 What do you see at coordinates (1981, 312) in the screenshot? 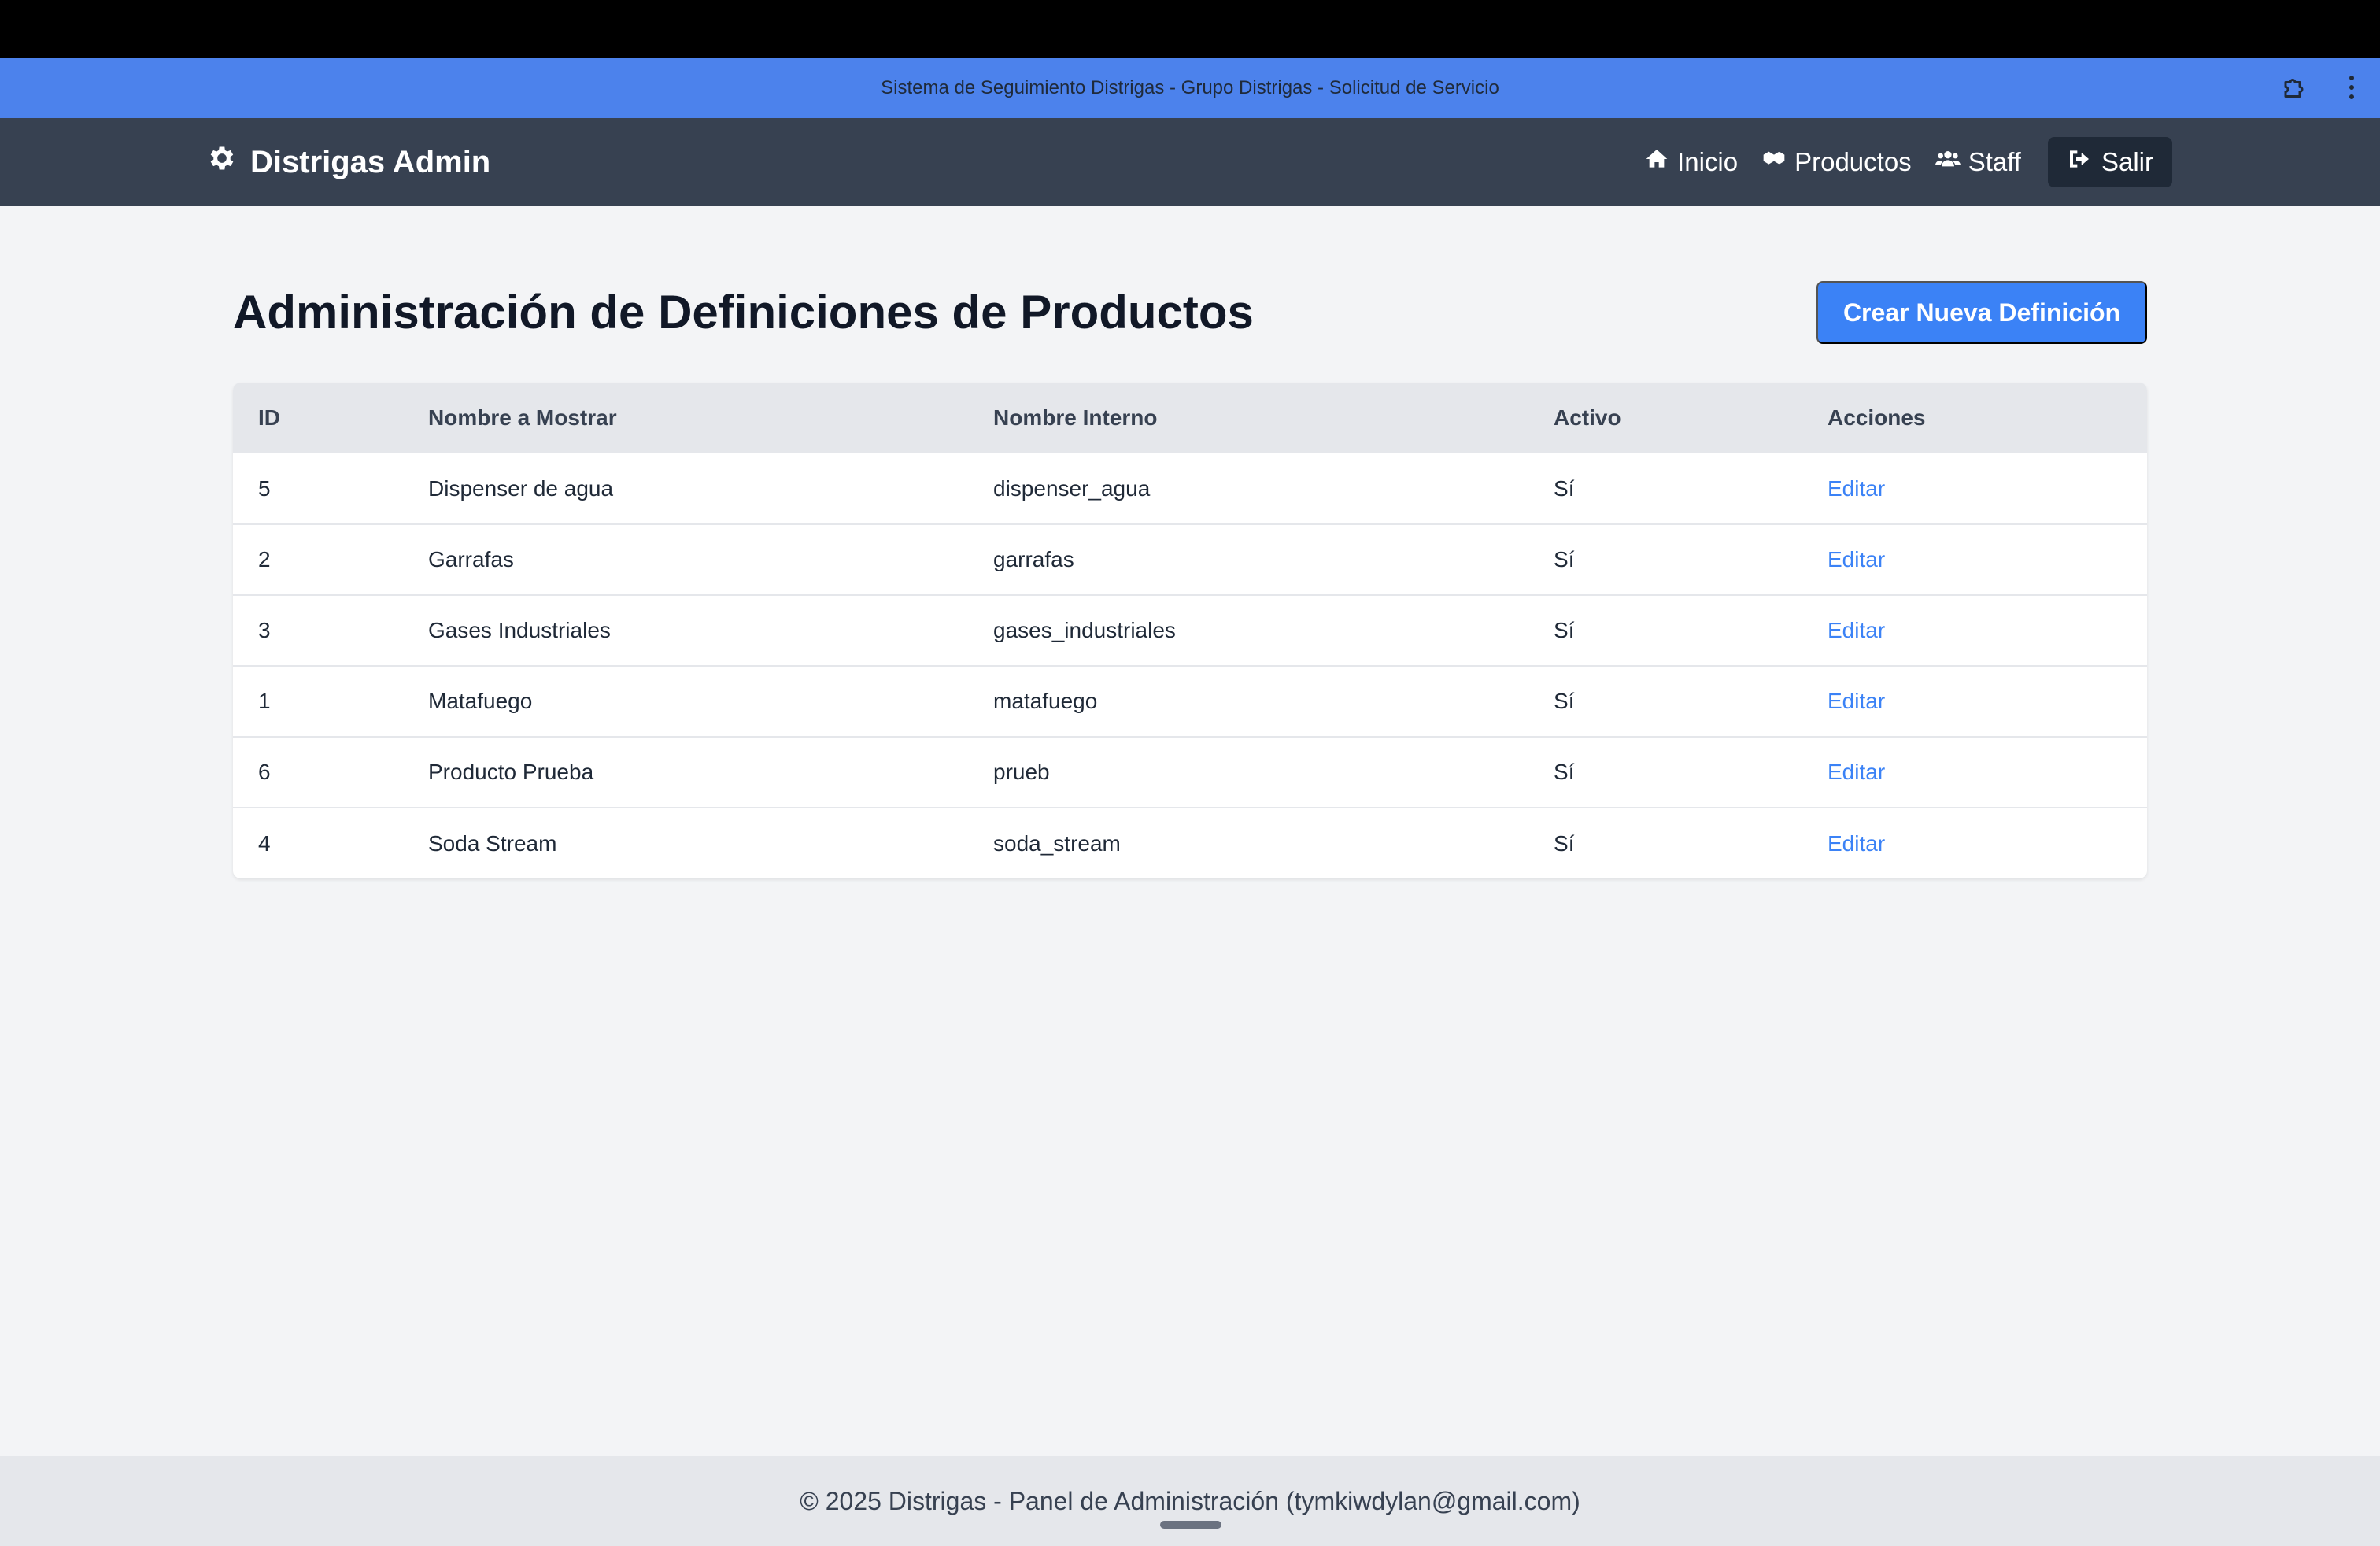
I see `create-definition-button: Crear Nueva Definición` at bounding box center [1981, 312].